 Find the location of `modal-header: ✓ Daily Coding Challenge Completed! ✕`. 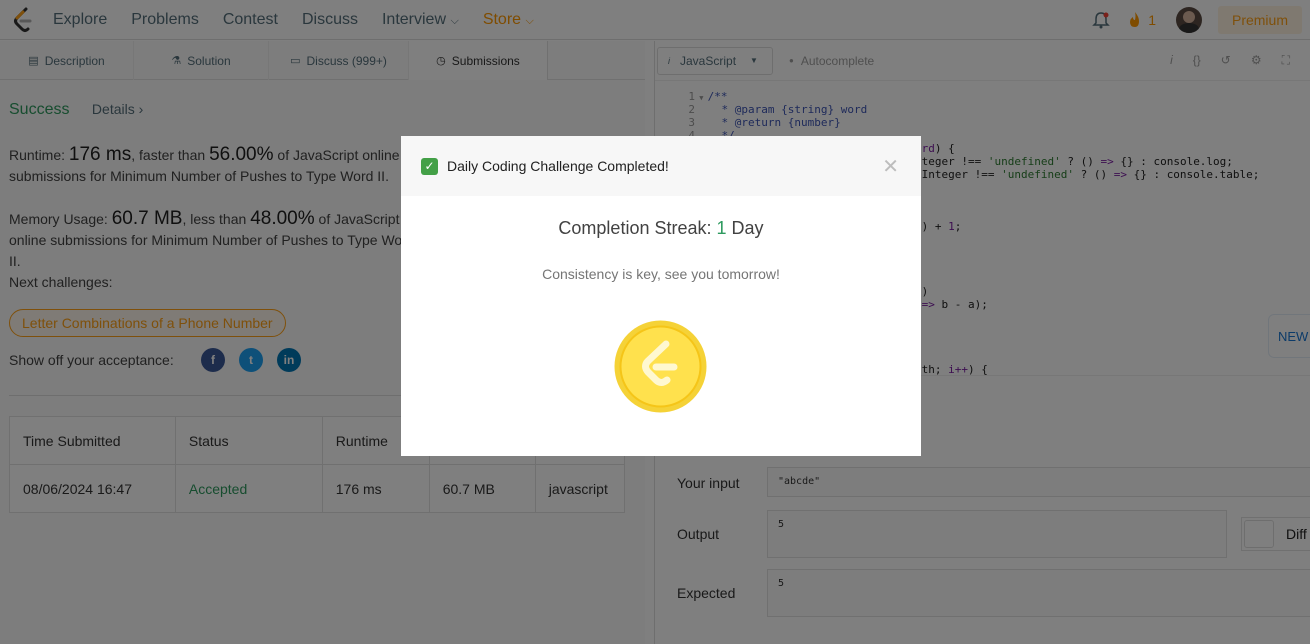

modal-header: ✓ Daily Coding Challenge Completed! ✕ is located at coordinates (661, 166).